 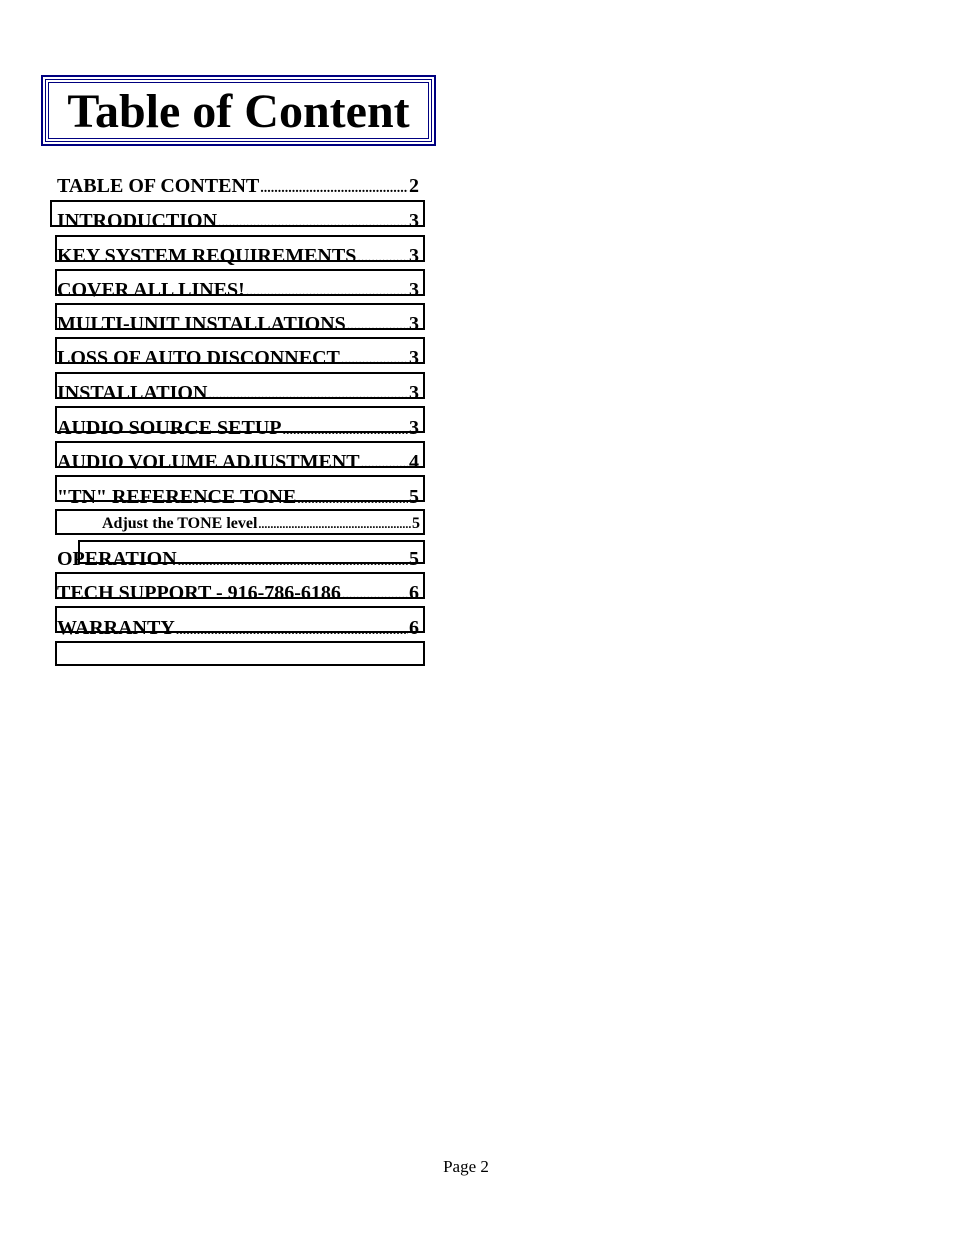 I want to click on link-box-warranty, so click(x=240, y=619).